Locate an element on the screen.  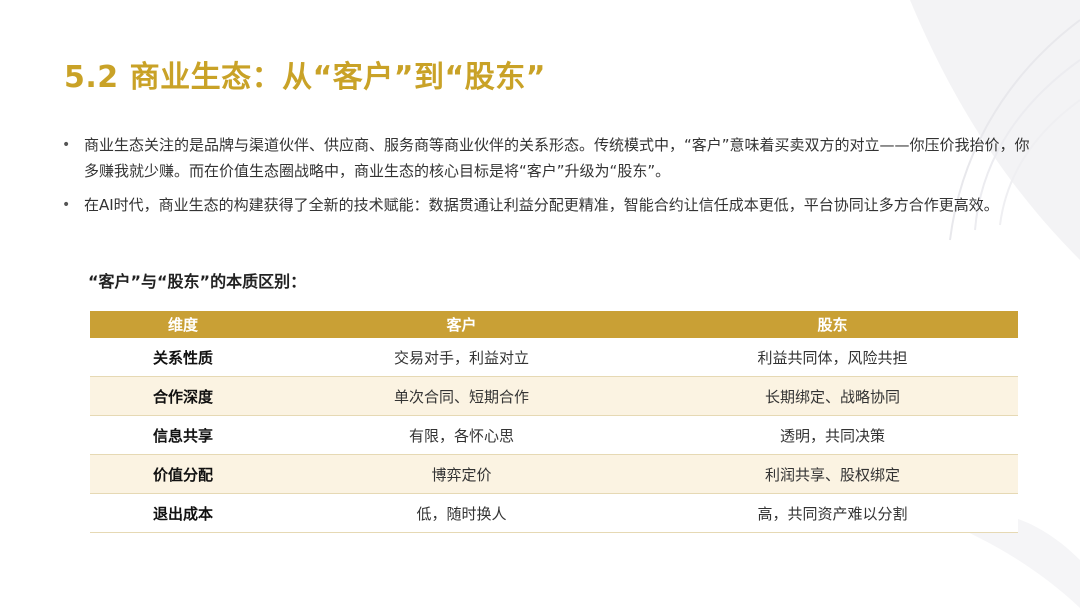
table-row: 合作深度 单次合同、短期合作 长期绑定、战略协同 is located at coordinates (554, 396).